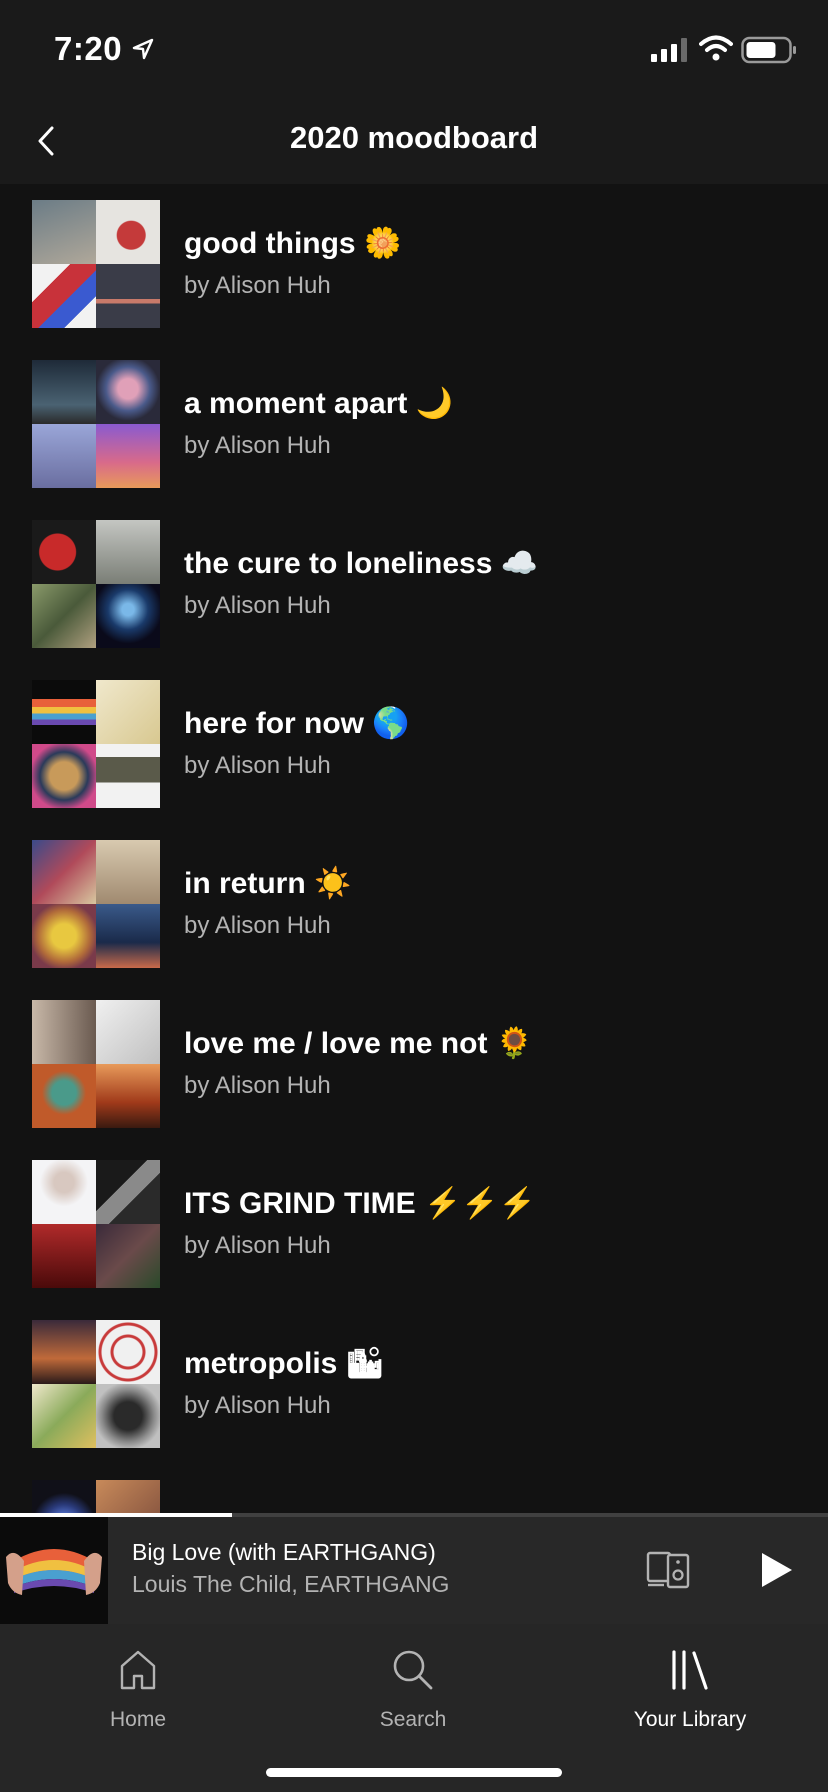  I want to click on playlist-row: in return ☀️ by Alison Huh, so click(414, 904).